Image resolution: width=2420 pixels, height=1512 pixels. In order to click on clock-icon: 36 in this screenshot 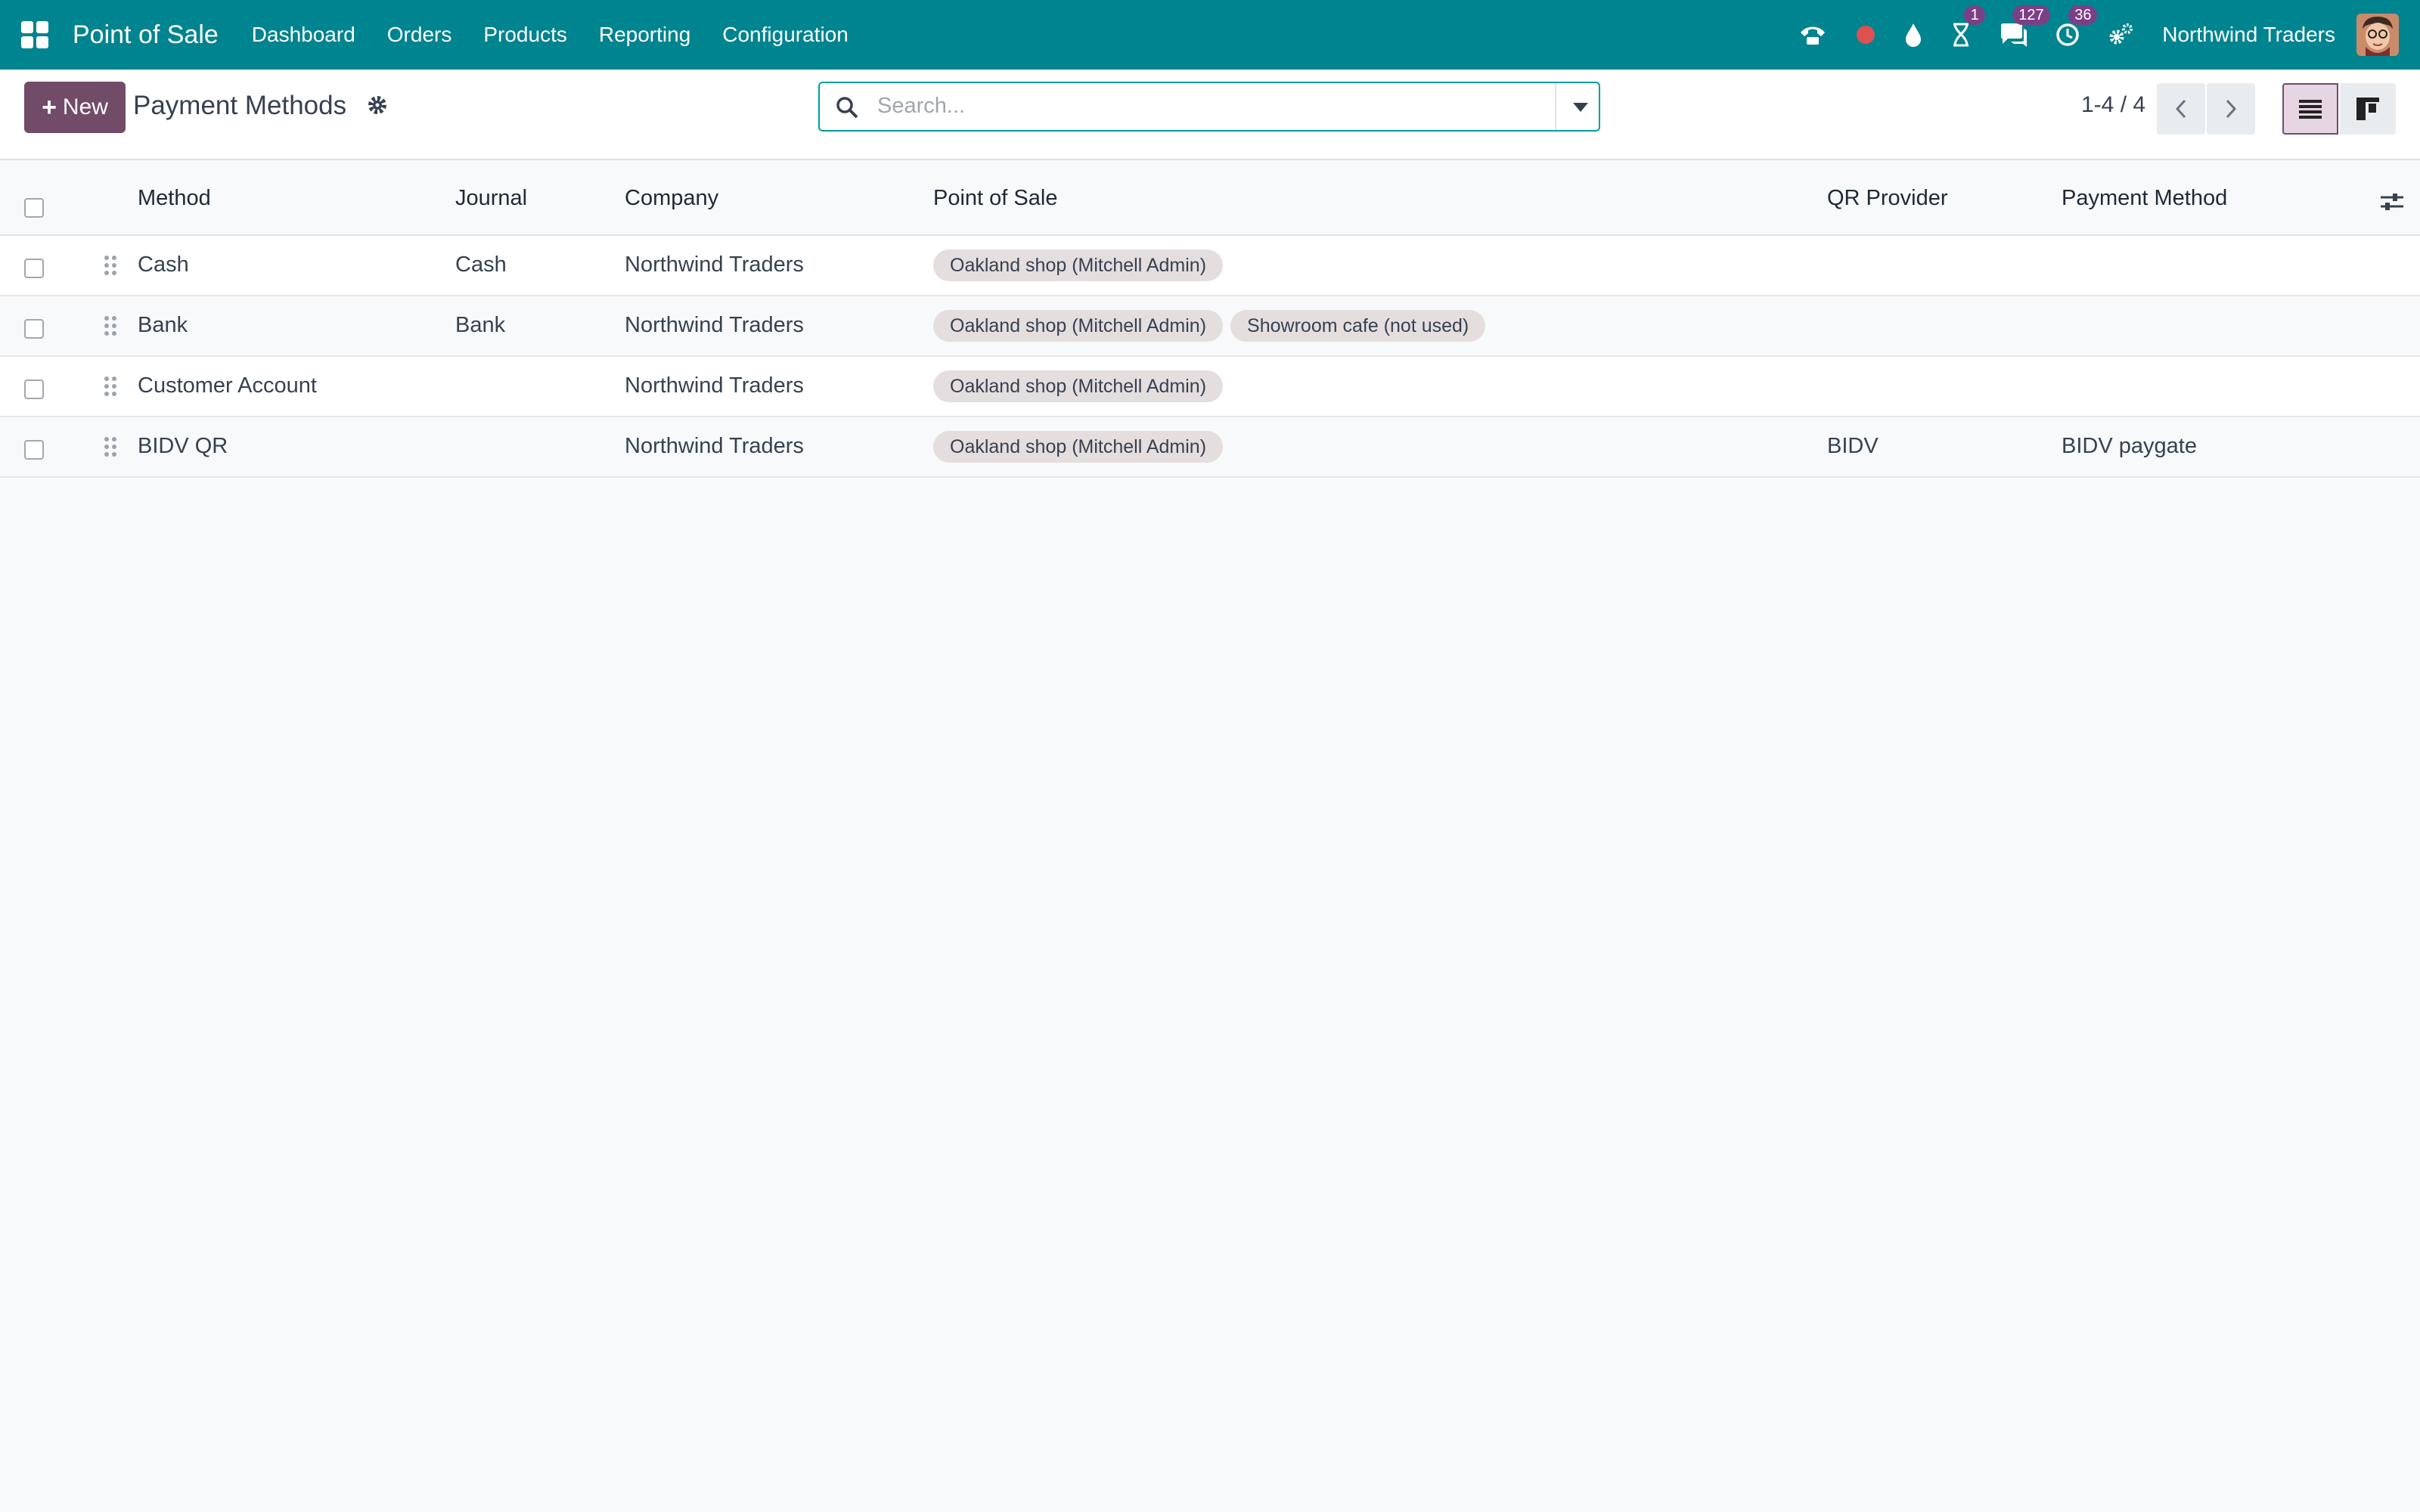, I will do `click(2076, 26)`.